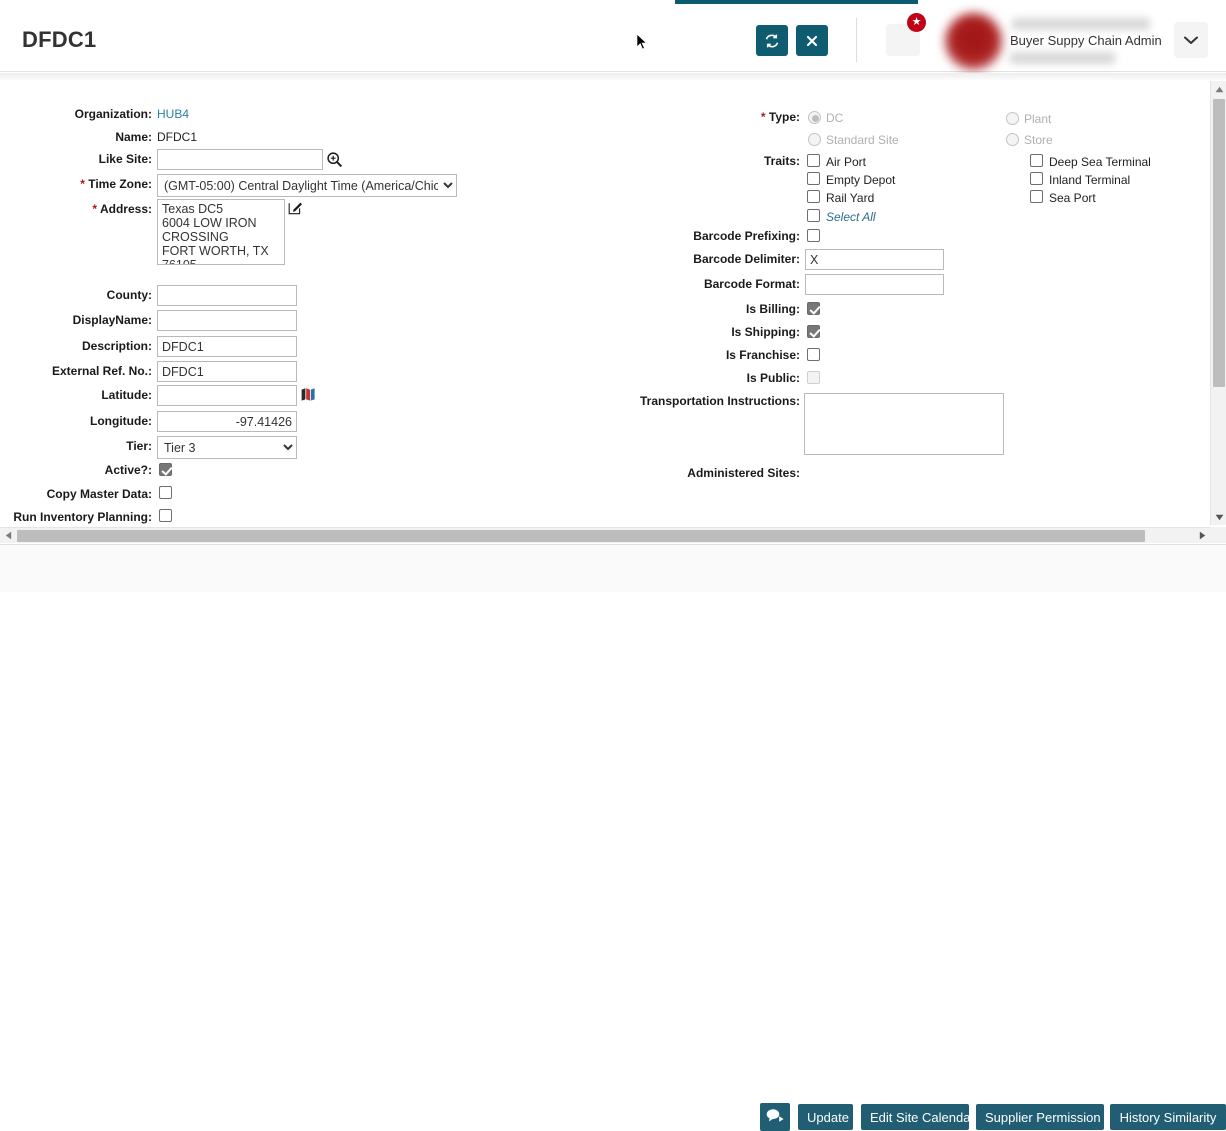  I want to click on triangle-right-icon, so click(1202, 536).